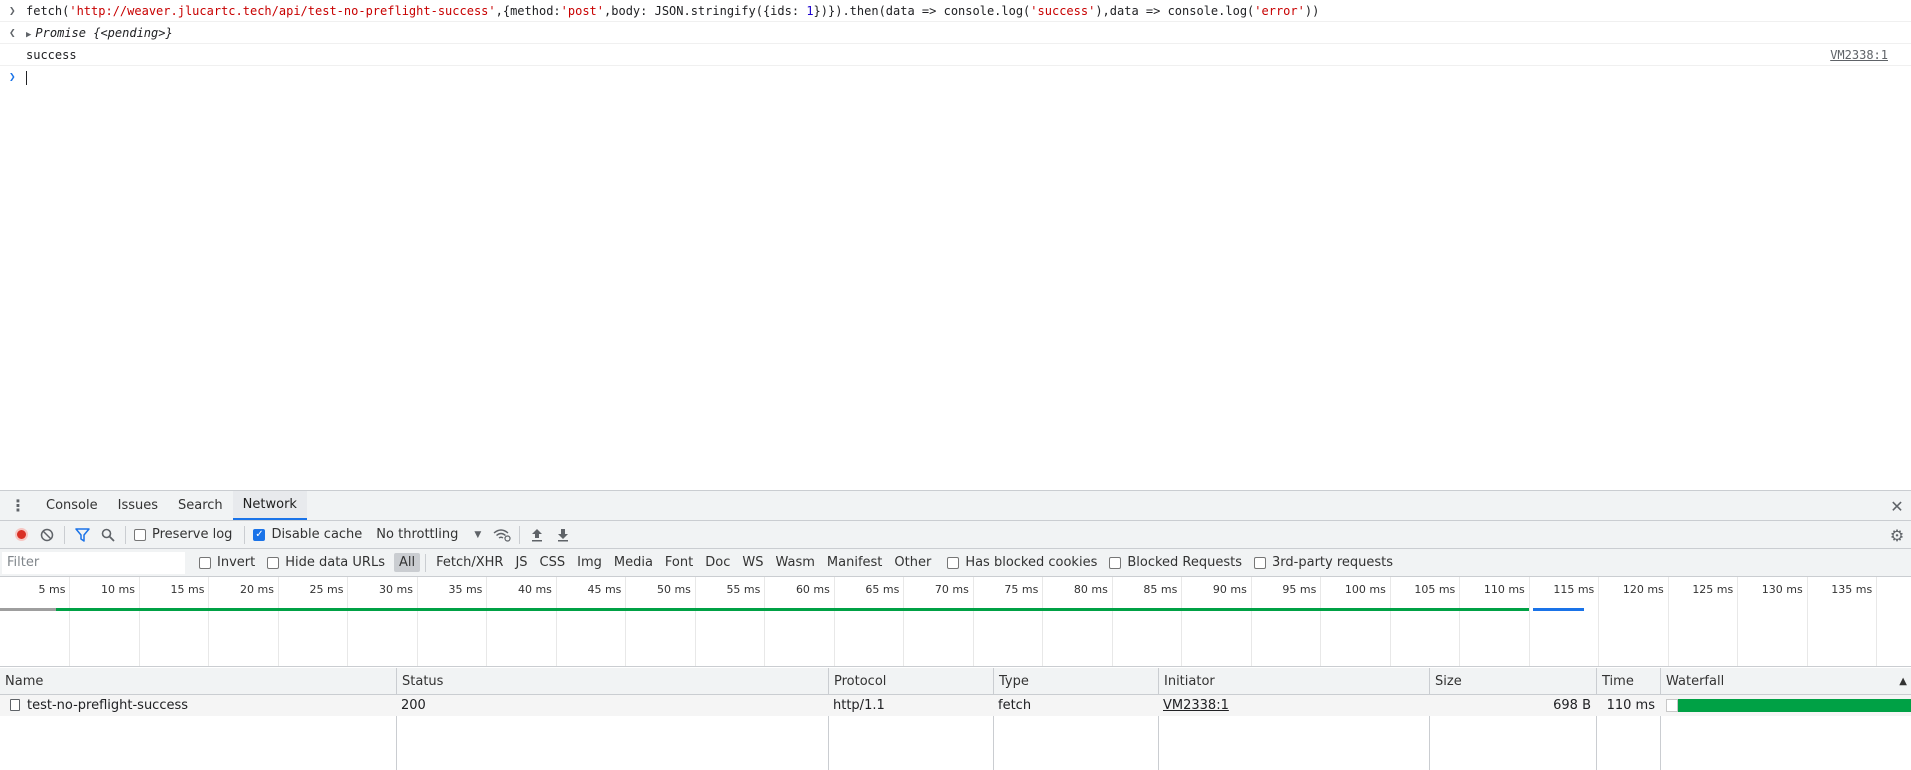 This screenshot has height=770, width=1911. What do you see at coordinates (93, 562) in the screenshot?
I see `filter-input` at bounding box center [93, 562].